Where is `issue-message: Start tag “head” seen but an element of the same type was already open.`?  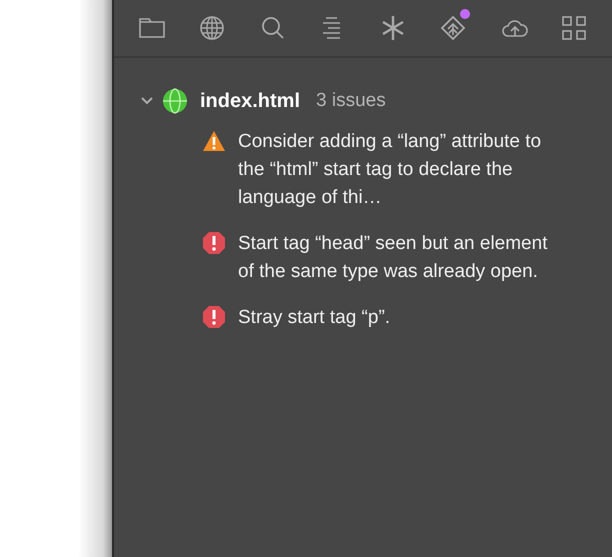 issue-message: Start tag “head” seen but an element of the same type was already open. is located at coordinates (402, 258).